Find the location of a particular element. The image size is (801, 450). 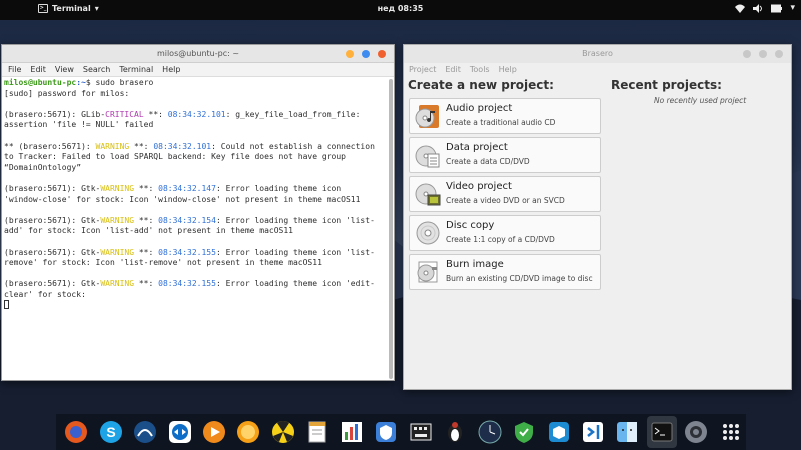

project-title: Burn image is located at coordinates (475, 264).